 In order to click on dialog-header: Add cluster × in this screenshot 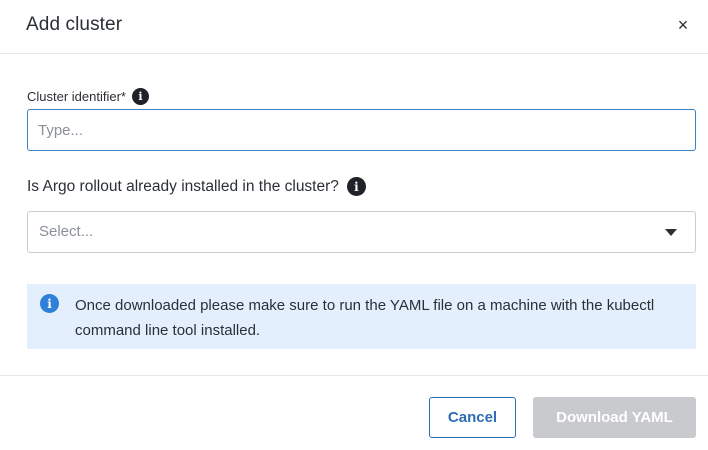, I will do `click(354, 27)`.